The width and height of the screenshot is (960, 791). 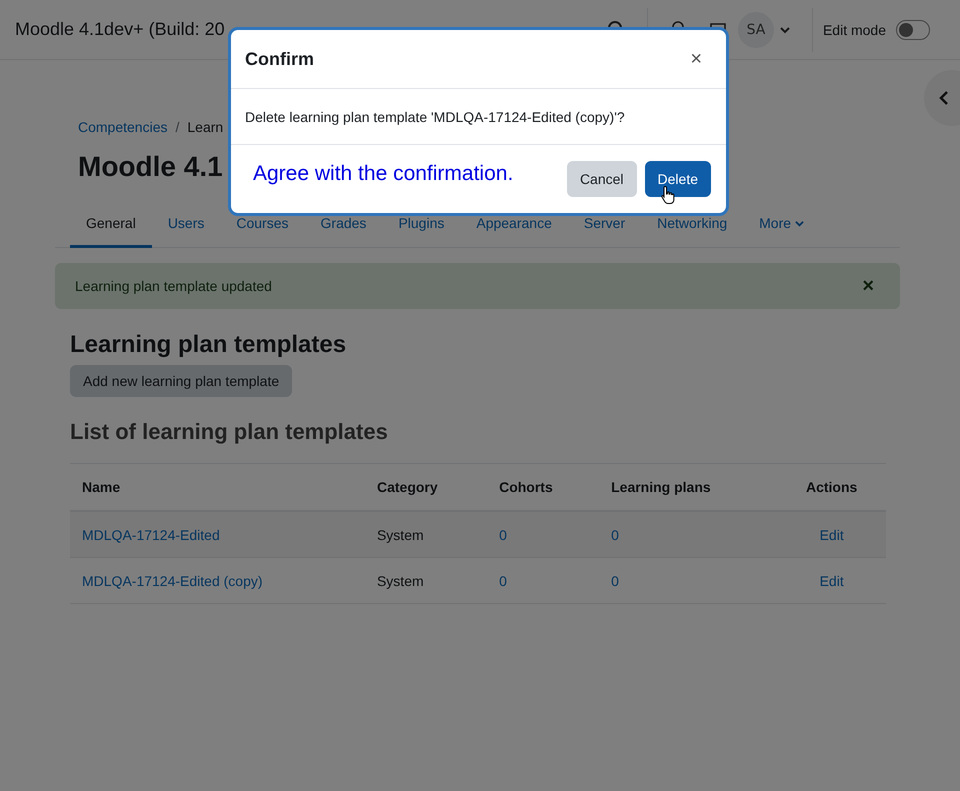 What do you see at coordinates (668, 195) in the screenshot?
I see `hand-cursor-icon` at bounding box center [668, 195].